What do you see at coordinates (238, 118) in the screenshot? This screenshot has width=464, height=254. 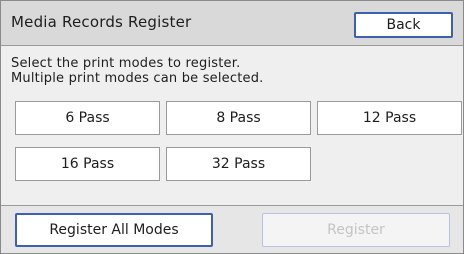 I see `mode-button-8-pass: 8 Pass` at bounding box center [238, 118].